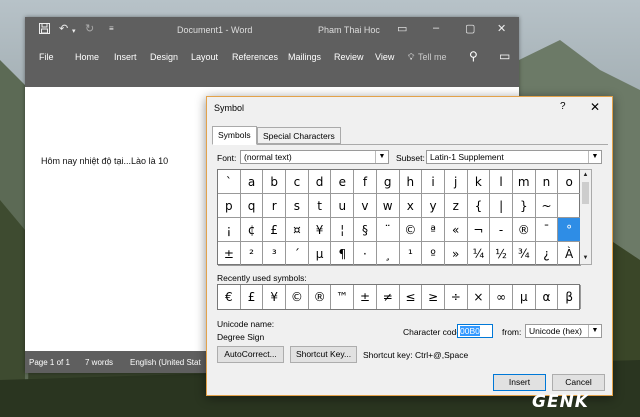  What do you see at coordinates (125, 57) in the screenshot?
I see `tab-insert: Insert` at bounding box center [125, 57].